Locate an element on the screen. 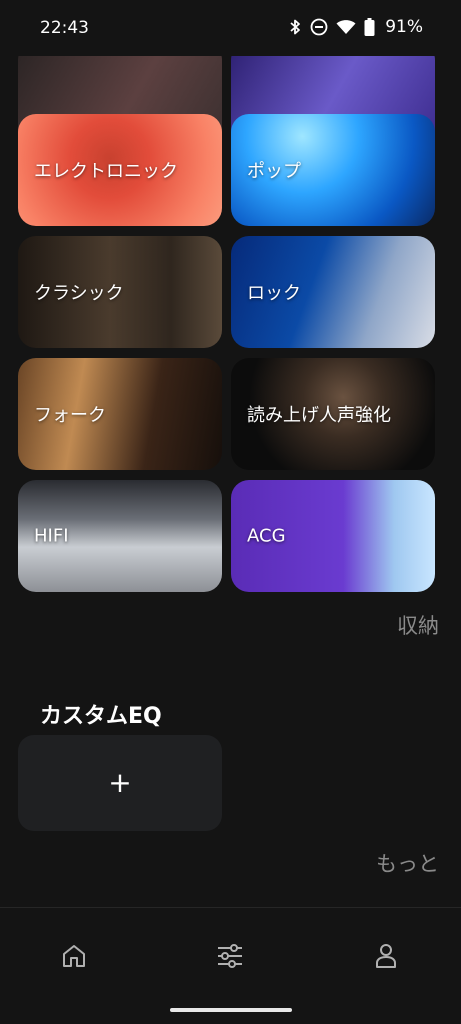  preset-label-folk: フォーク is located at coordinates (70, 415).